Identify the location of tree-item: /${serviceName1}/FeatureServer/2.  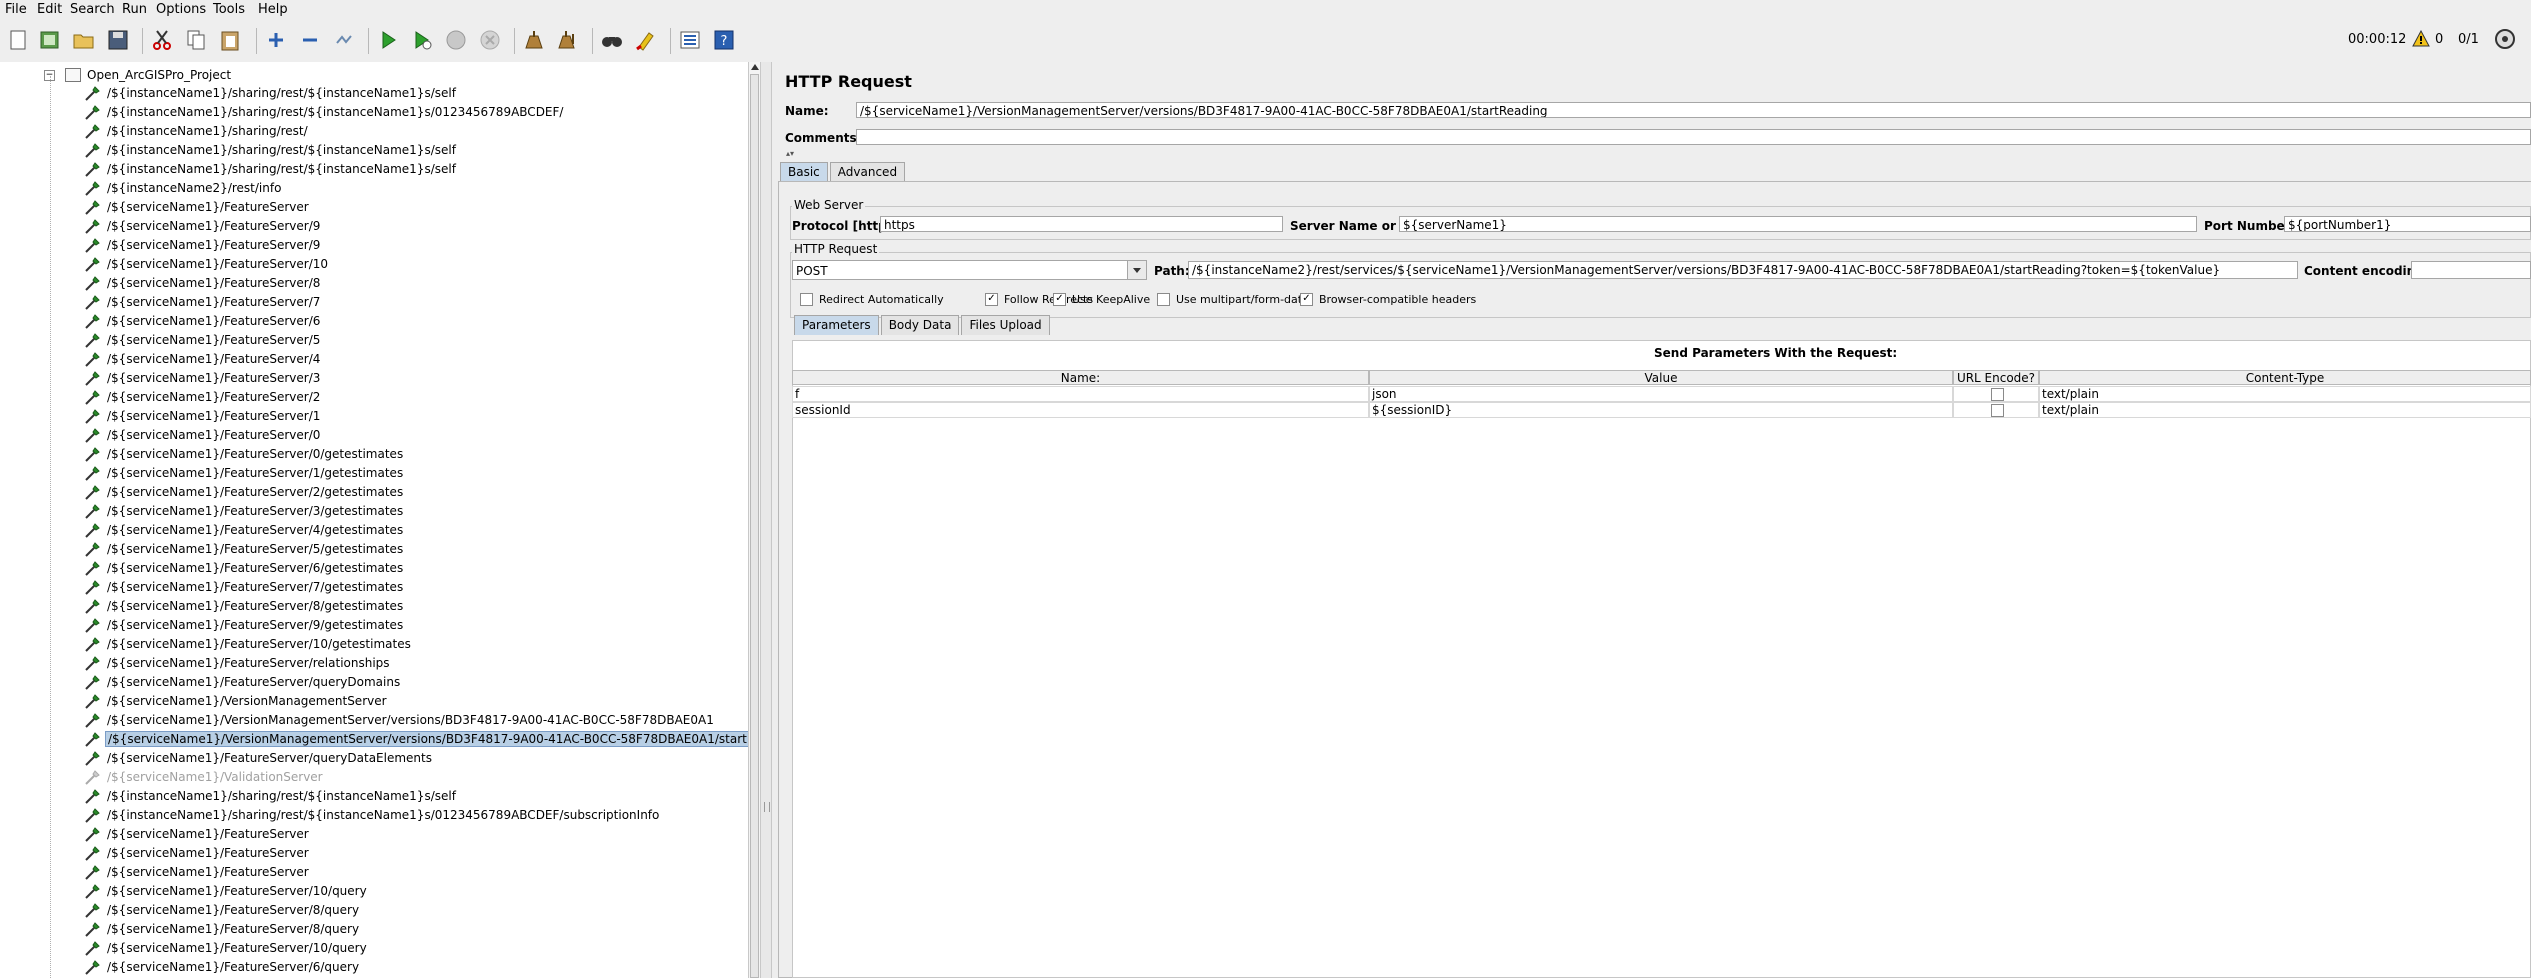
(203, 397).